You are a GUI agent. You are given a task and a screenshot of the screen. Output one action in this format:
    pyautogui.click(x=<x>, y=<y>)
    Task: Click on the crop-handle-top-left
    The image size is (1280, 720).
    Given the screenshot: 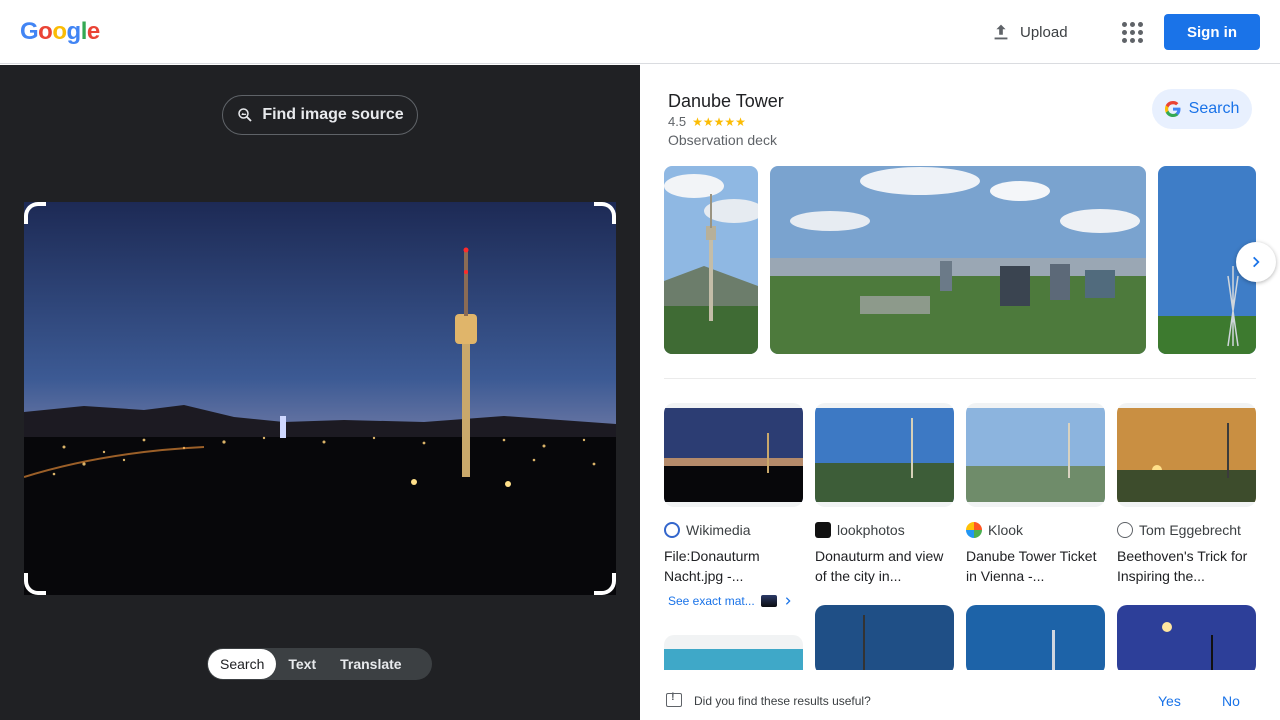 What is the action you would take?
    pyautogui.click(x=35, y=213)
    